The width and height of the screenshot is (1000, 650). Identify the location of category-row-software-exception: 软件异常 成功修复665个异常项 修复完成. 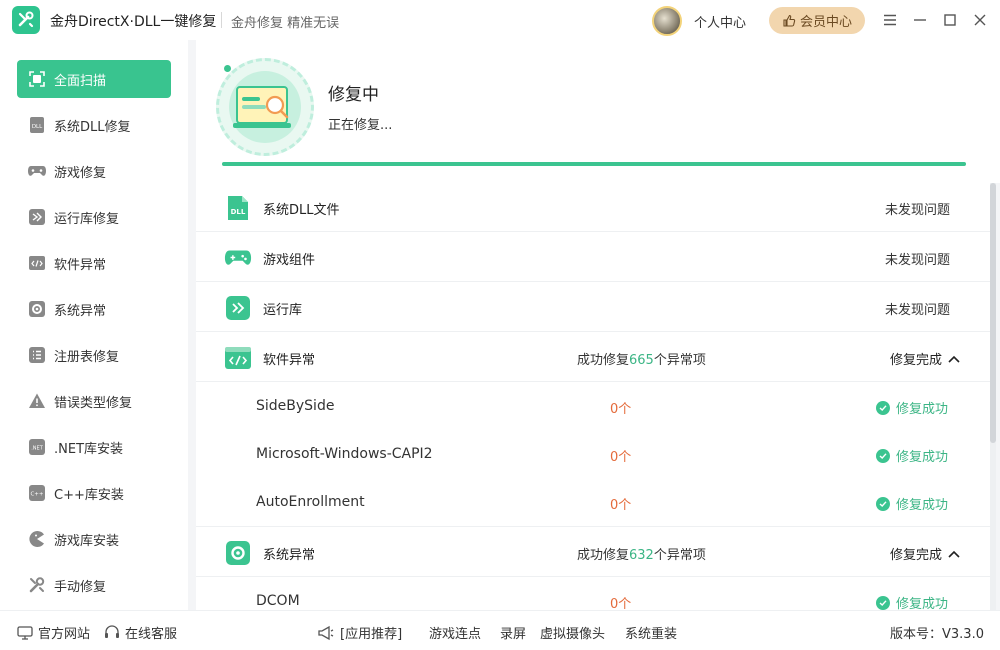
(593, 357).